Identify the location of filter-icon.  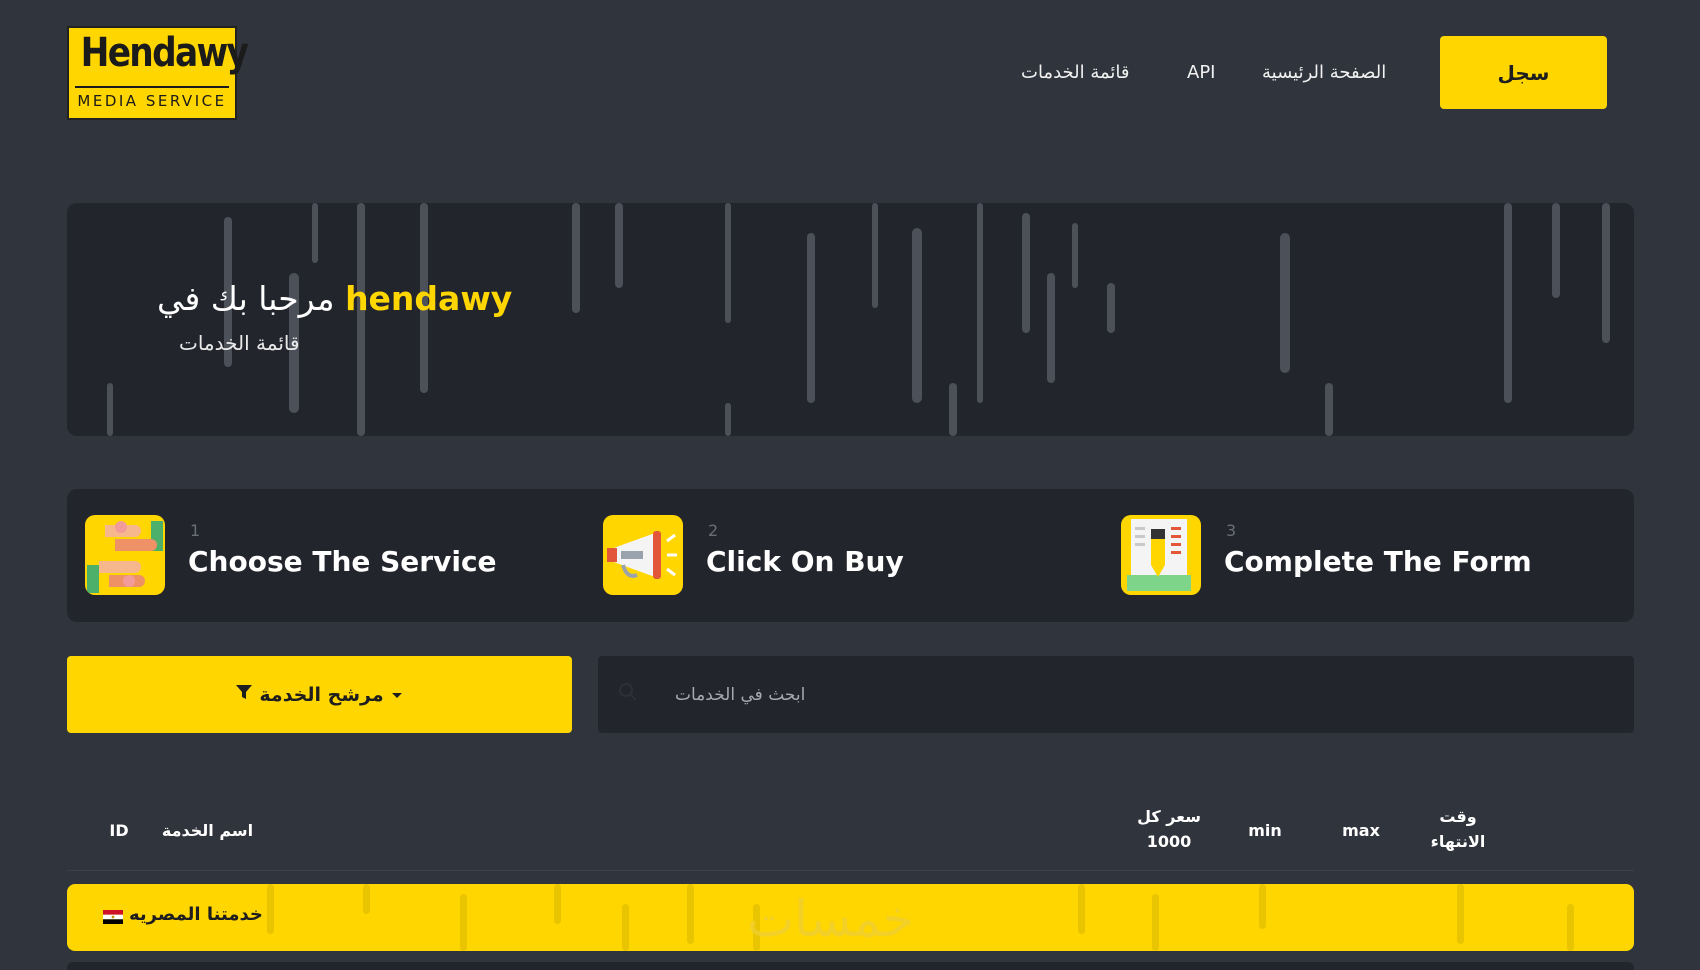
(244, 694).